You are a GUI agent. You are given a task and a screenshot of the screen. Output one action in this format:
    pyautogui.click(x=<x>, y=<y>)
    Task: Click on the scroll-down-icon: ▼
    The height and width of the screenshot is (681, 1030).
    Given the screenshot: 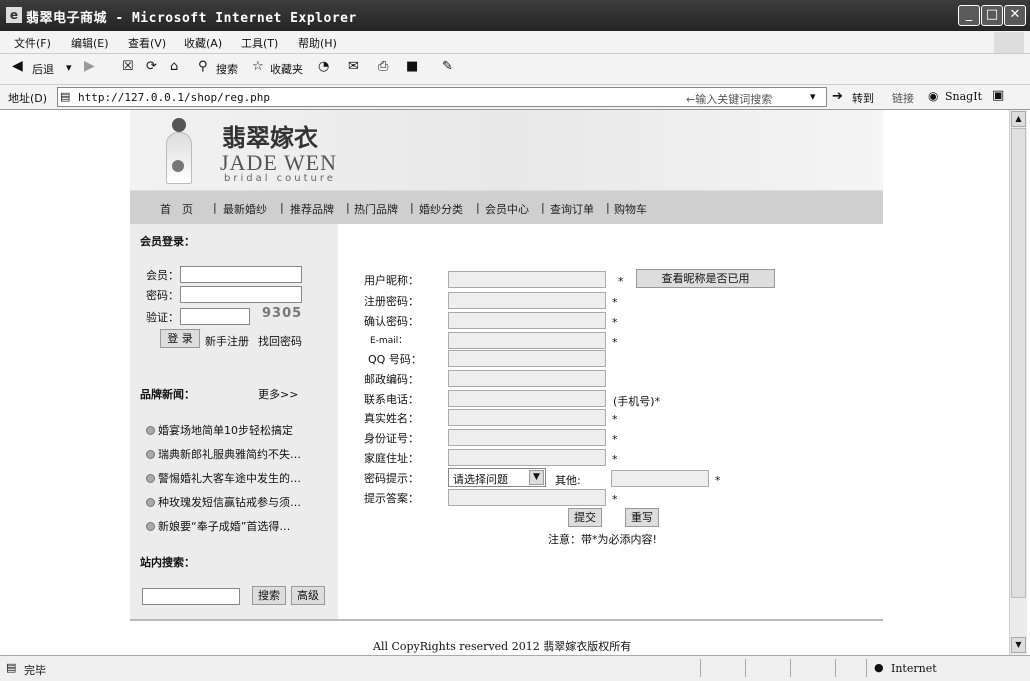 What is the action you would take?
    pyautogui.click(x=1018, y=645)
    